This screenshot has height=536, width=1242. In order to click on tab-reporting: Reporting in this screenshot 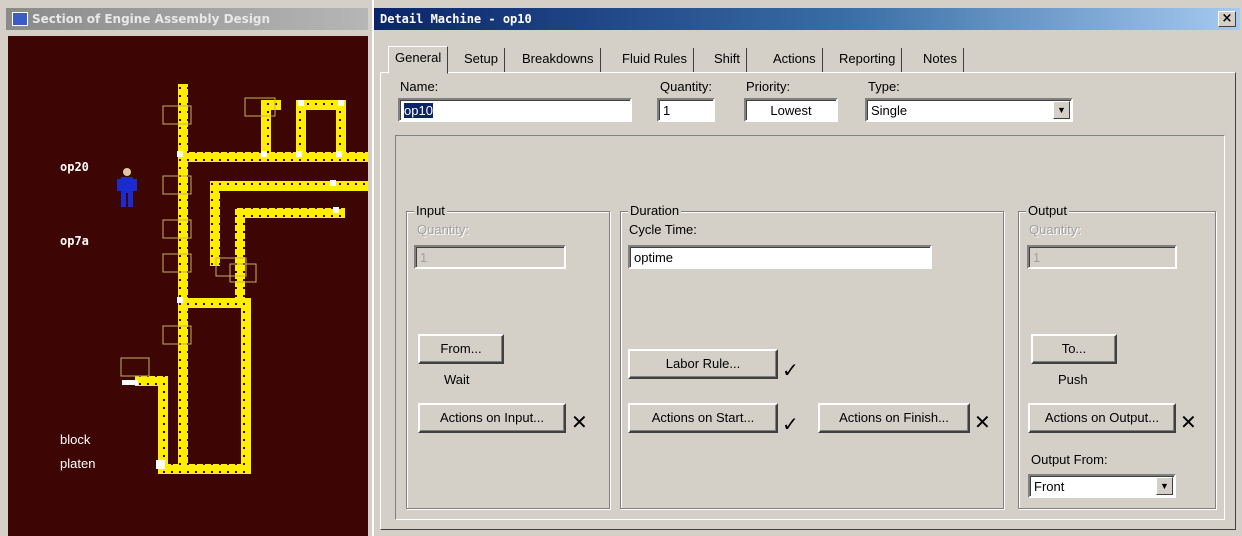, I will do `click(868, 60)`.